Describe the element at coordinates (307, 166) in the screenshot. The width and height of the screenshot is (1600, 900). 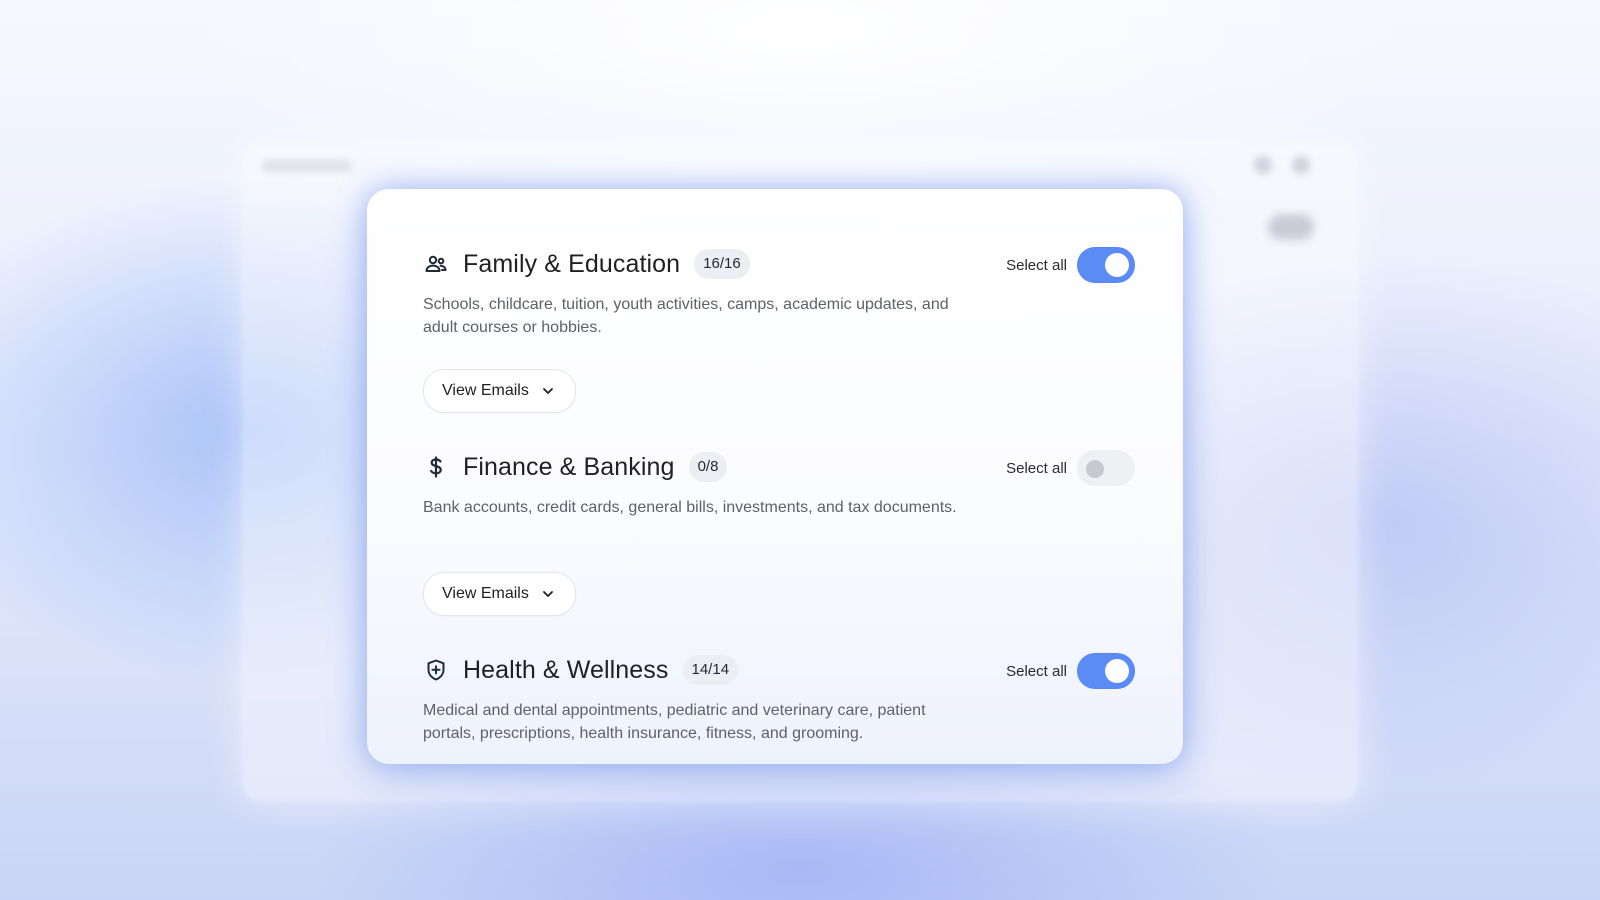
I see `blurred-title` at that location.